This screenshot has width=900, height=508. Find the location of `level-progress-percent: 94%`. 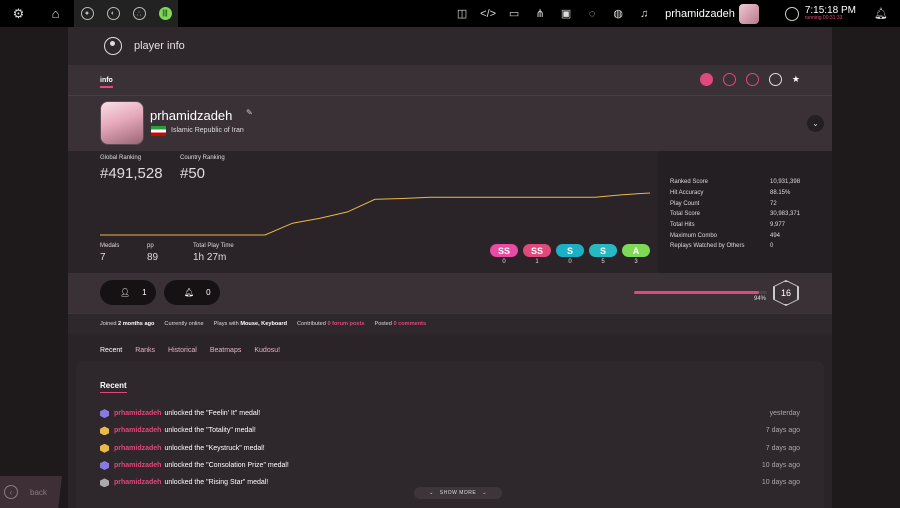

level-progress-percent: 94% is located at coordinates (760, 299).